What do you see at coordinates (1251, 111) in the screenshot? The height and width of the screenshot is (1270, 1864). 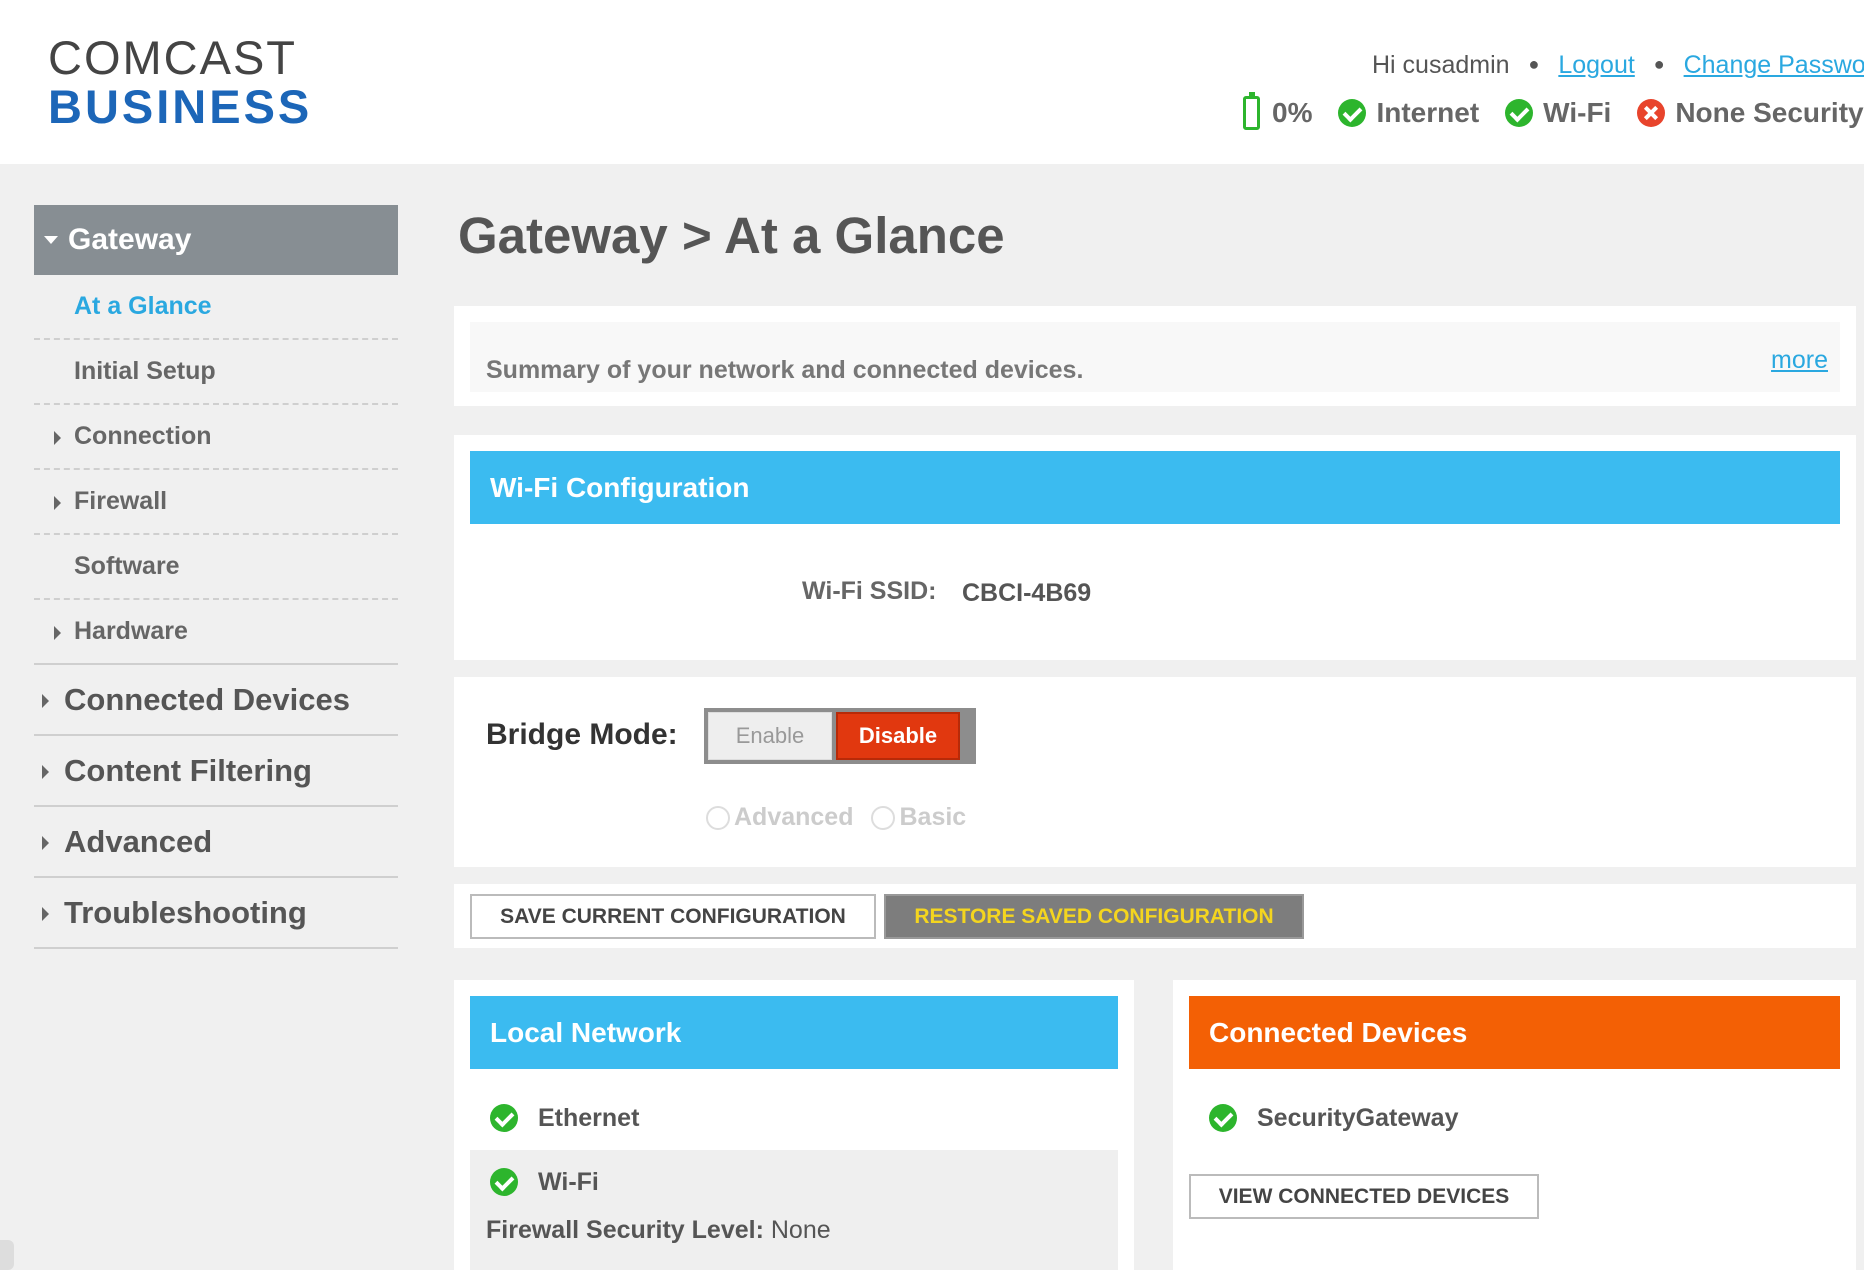 I see `battery-icon` at bounding box center [1251, 111].